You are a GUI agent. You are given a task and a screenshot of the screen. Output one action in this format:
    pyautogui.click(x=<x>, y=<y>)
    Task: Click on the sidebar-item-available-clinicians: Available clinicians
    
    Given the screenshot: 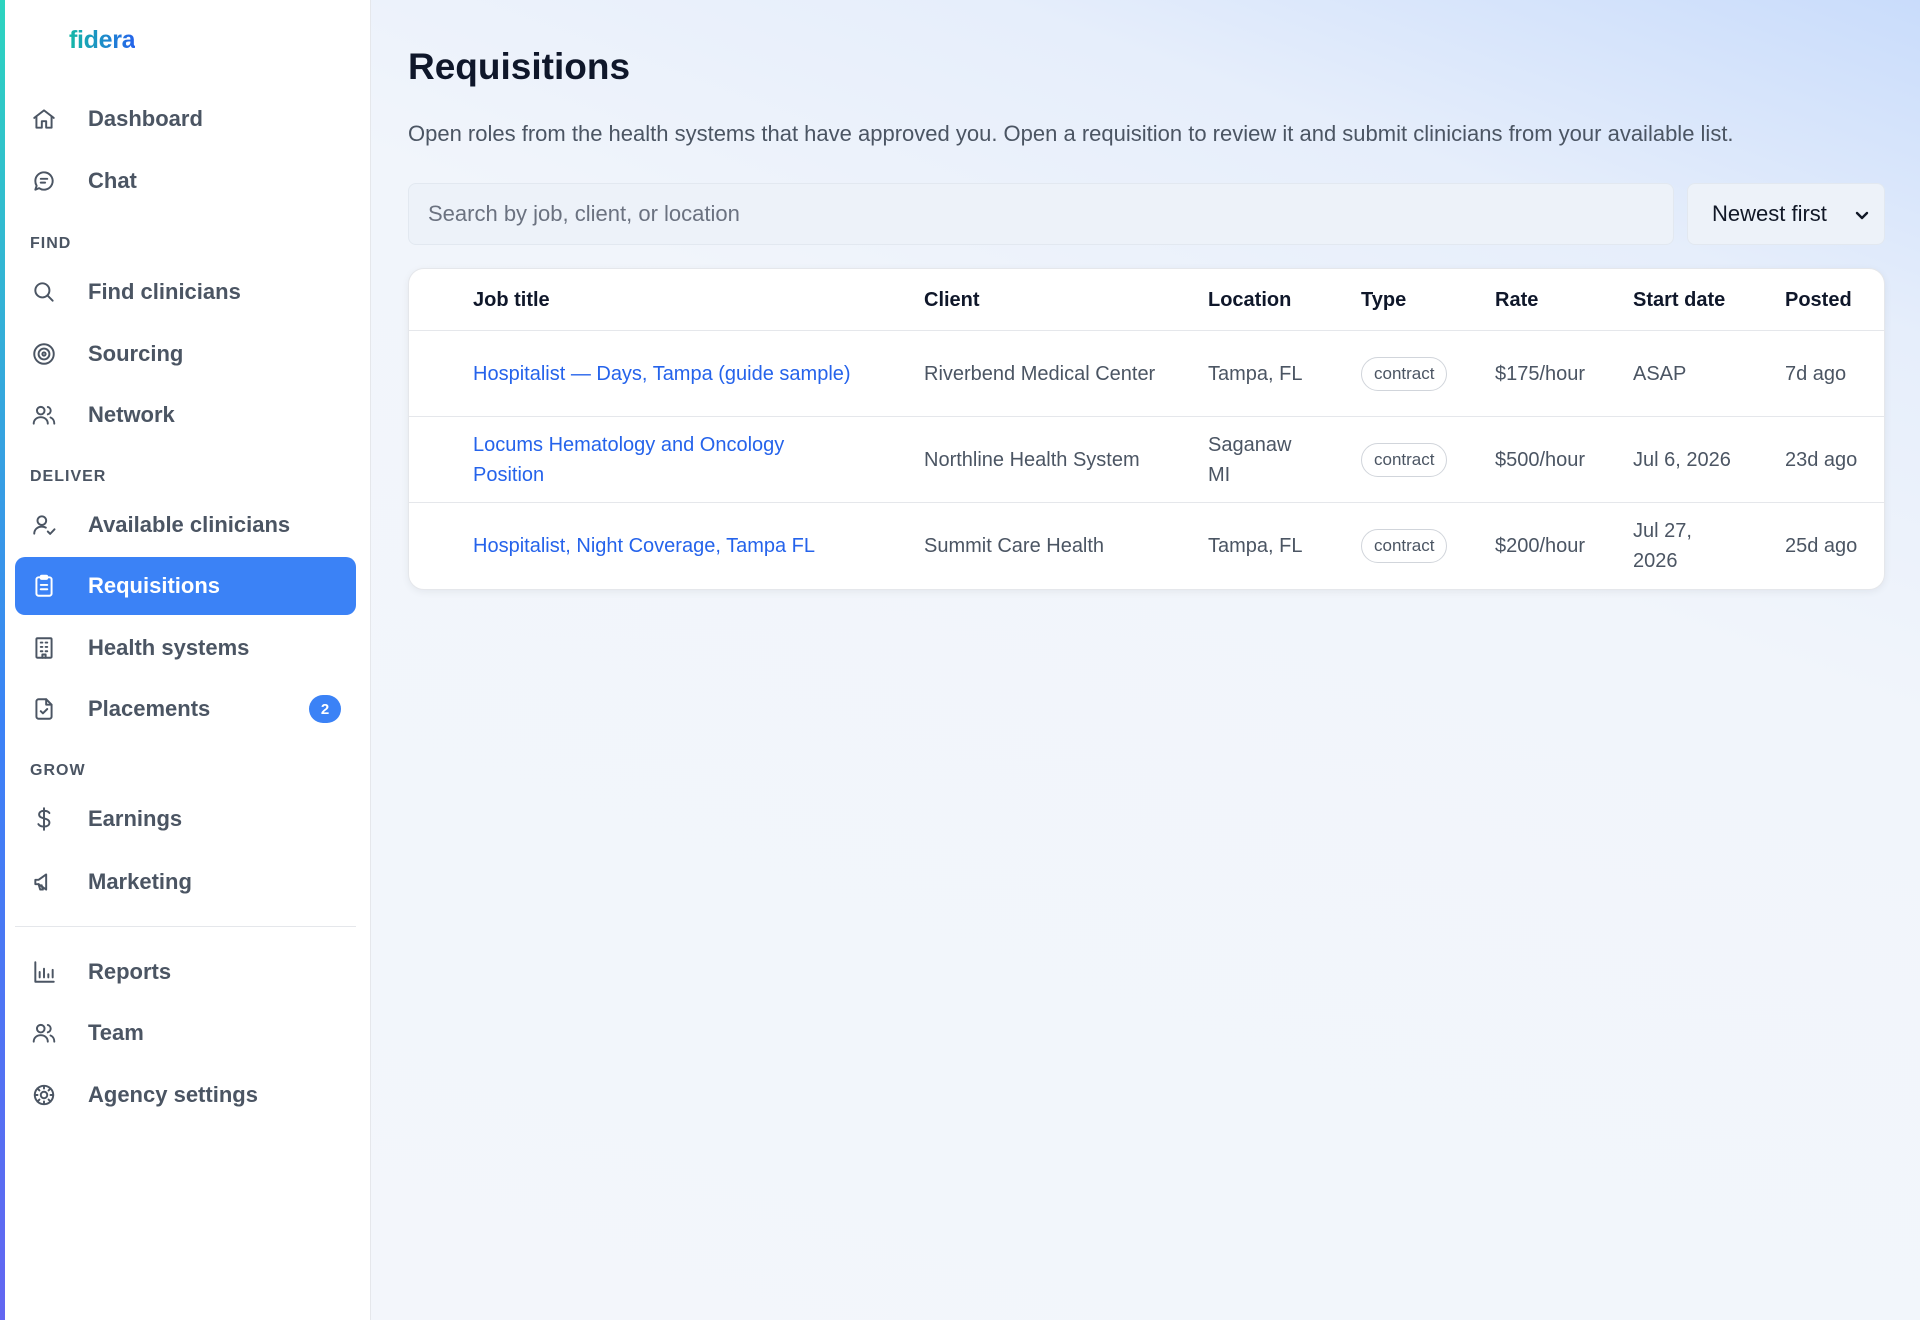 What is the action you would take?
    pyautogui.click(x=185, y=525)
    